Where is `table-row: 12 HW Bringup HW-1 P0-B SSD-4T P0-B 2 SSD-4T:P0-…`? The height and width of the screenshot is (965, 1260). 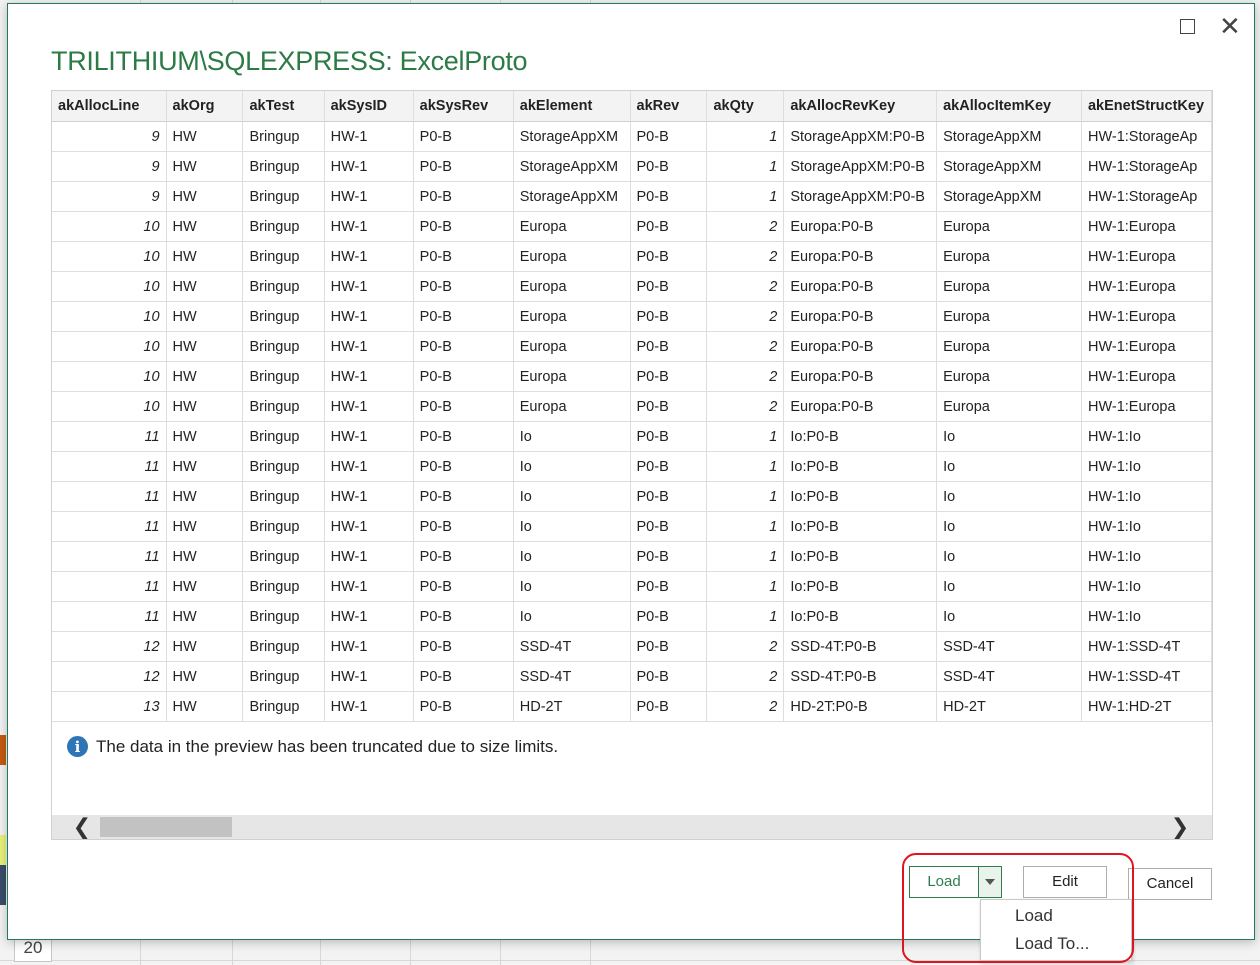
table-row: 12 HW Bringup HW-1 P0-B SSD-4T P0-B 2 SSD-4T:P0-… is located at coordinates (632, 646).